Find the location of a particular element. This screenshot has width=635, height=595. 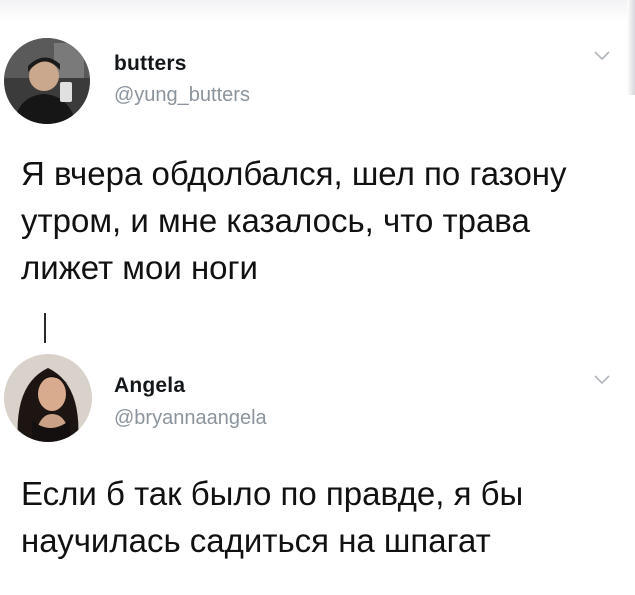

scrollbar is located at coordinates (631, 47).